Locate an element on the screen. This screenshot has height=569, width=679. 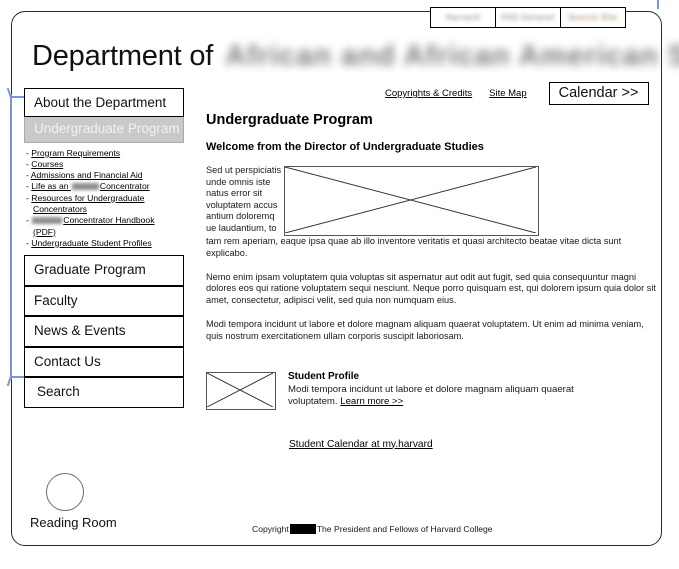
sublink-life-as-concentrator: - Life as an Concentrator is located at coordinates (105, 186).